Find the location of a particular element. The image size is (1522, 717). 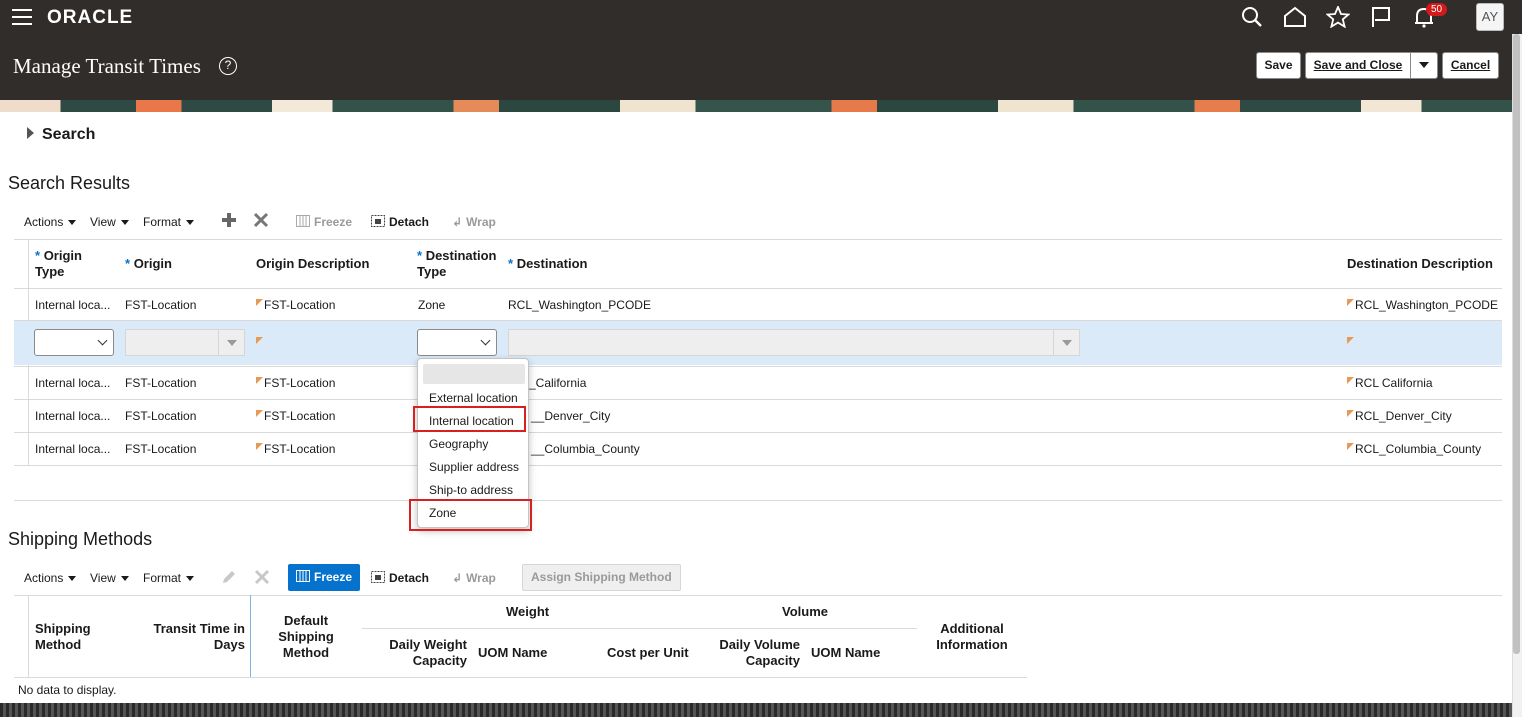

save-options-dropdown is located at coordinates (1424, 65).